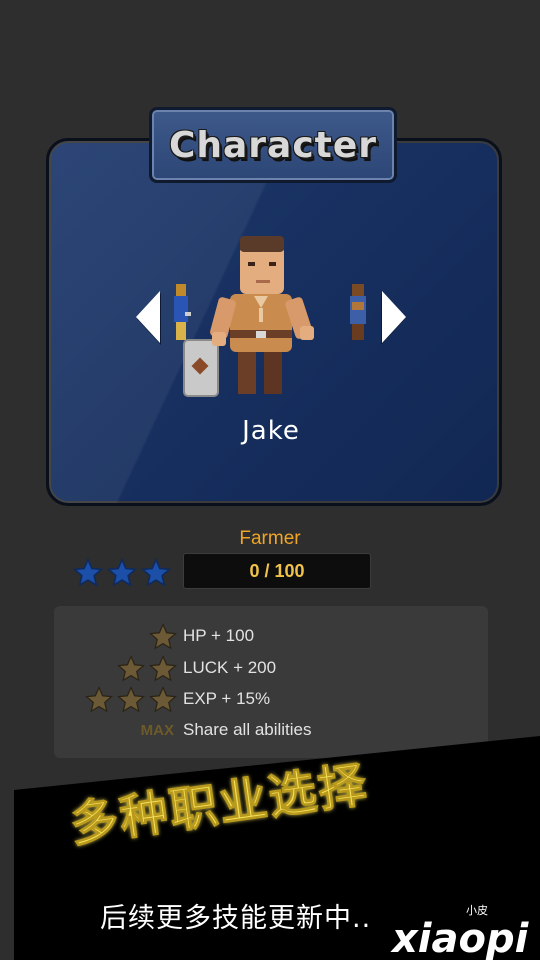 The image size is (540, 960). I want to click on title-plate: Character, so click(273, 145).